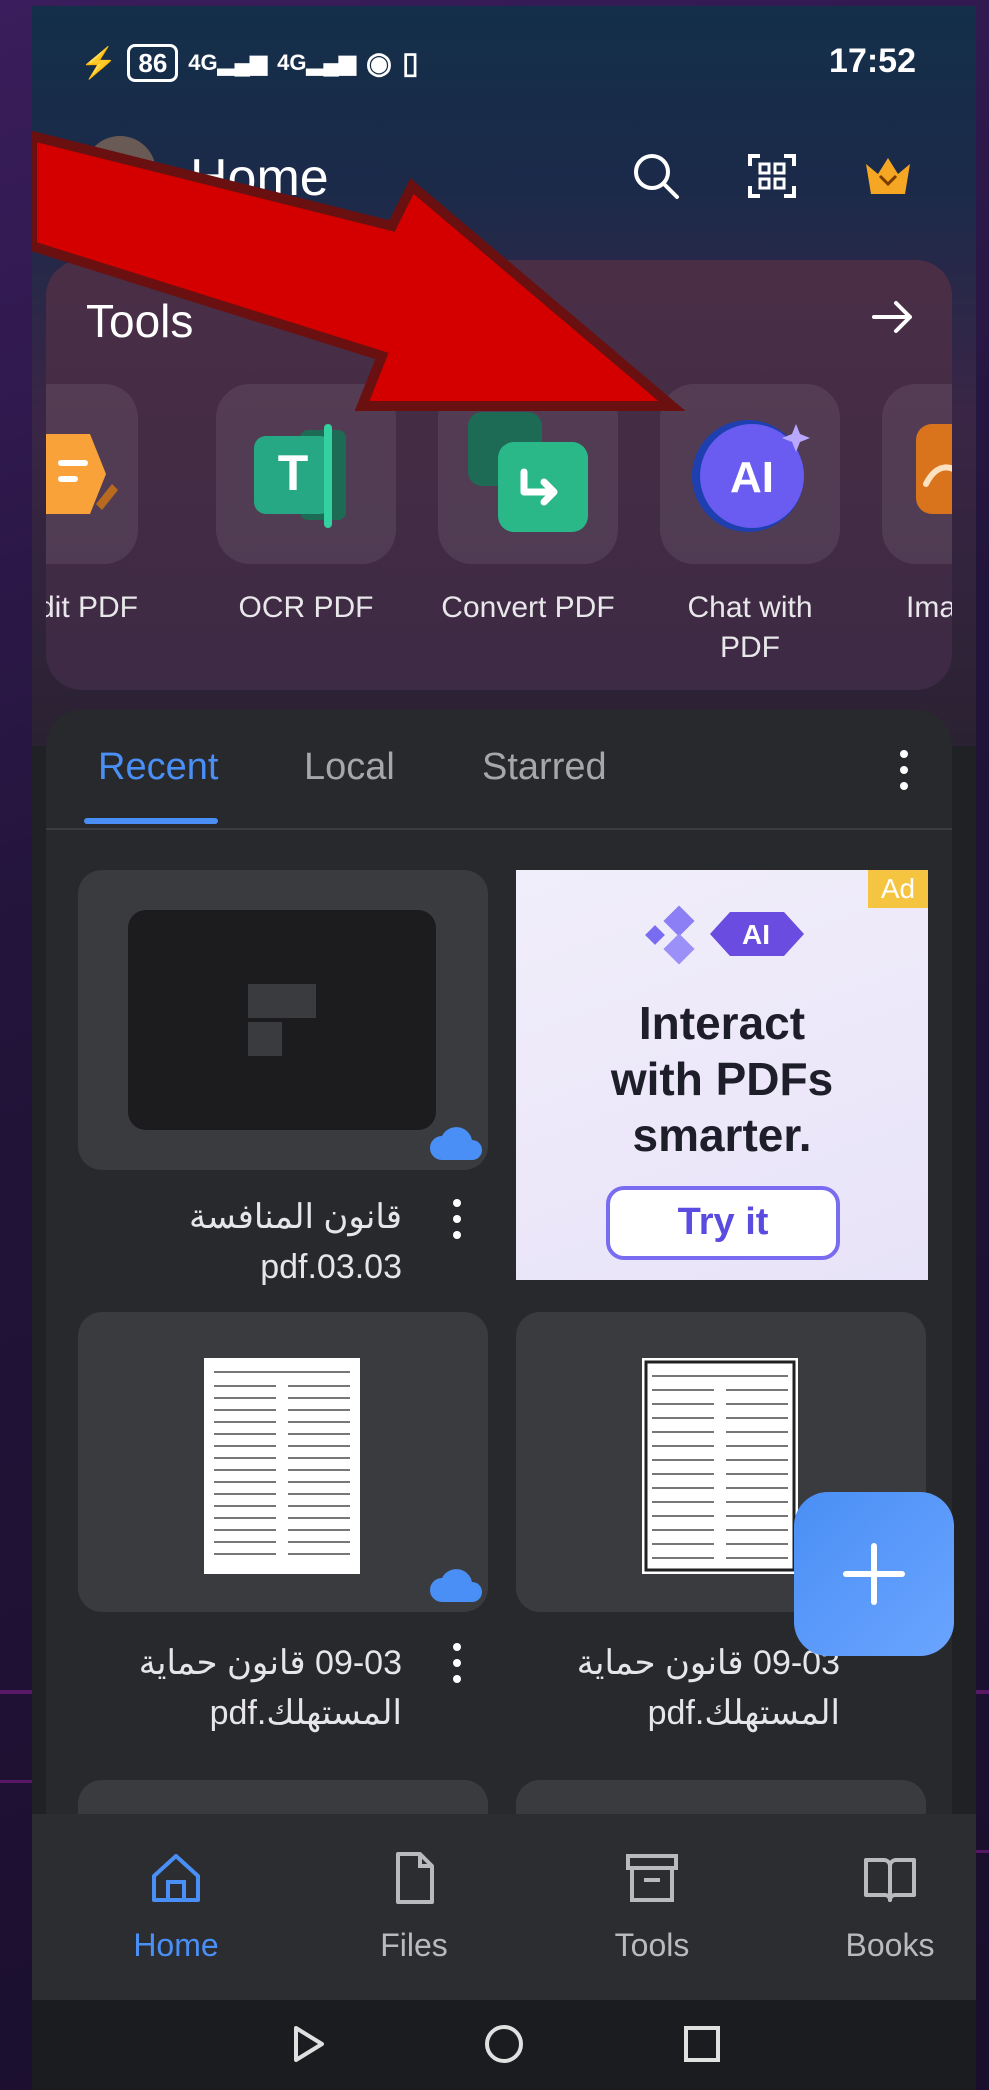 The height and width of the screenshot is (2090, 989). What do you see at coordinates (316, 62) in the screenshot?
I see `signal-icon-2: 4G▂▄▆` at bounding box center [316, 62].